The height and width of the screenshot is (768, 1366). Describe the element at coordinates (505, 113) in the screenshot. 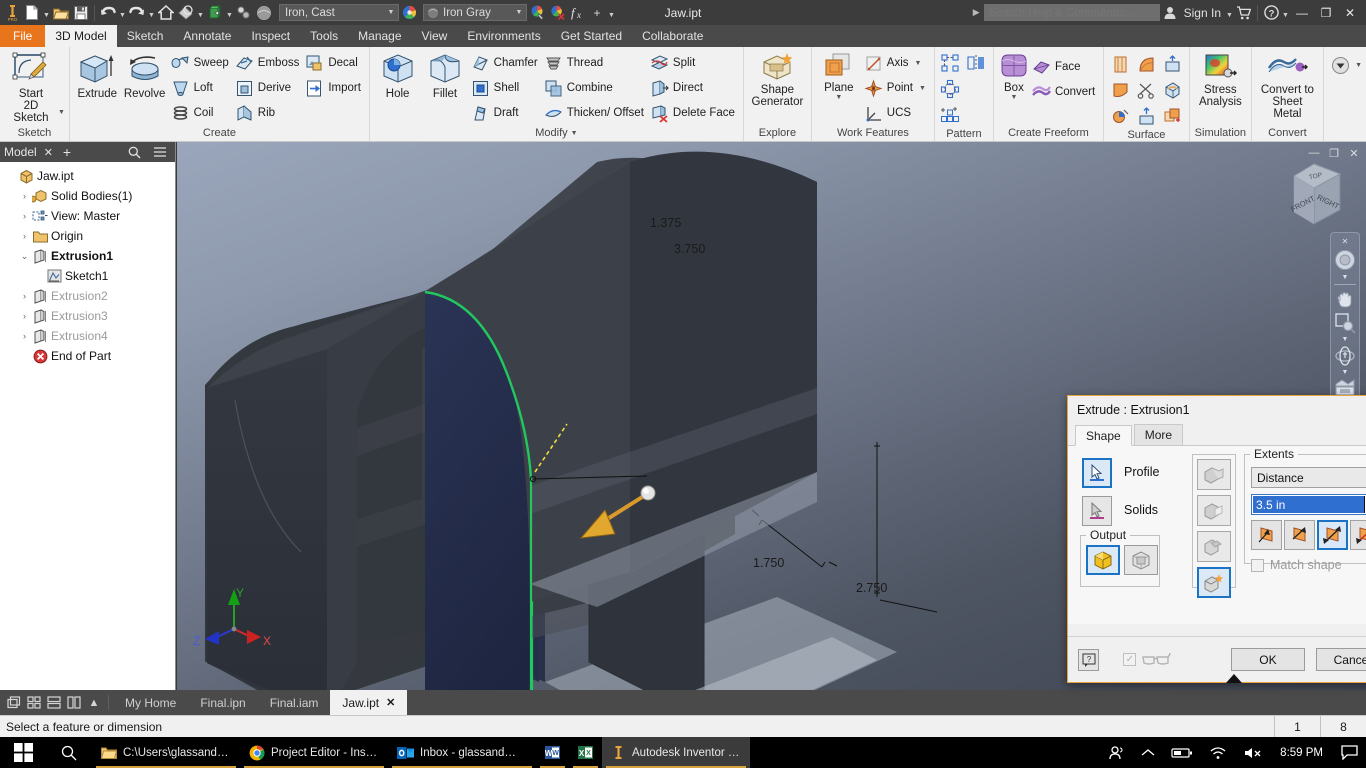

I see `draft-button: Draft` at that location.